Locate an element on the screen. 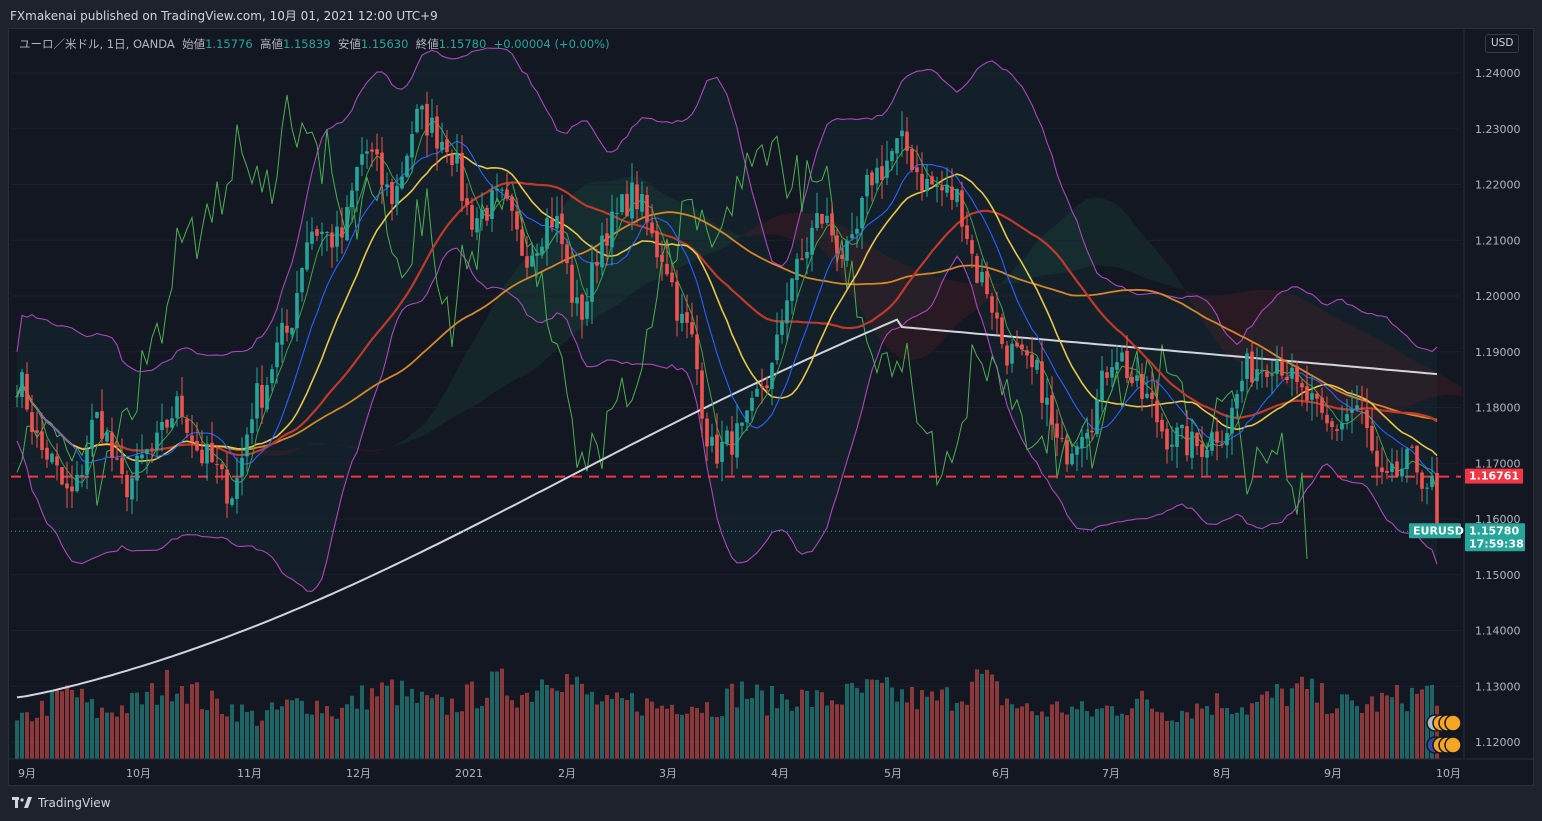  currency-button: USD is located at coordinates (1502, 43).